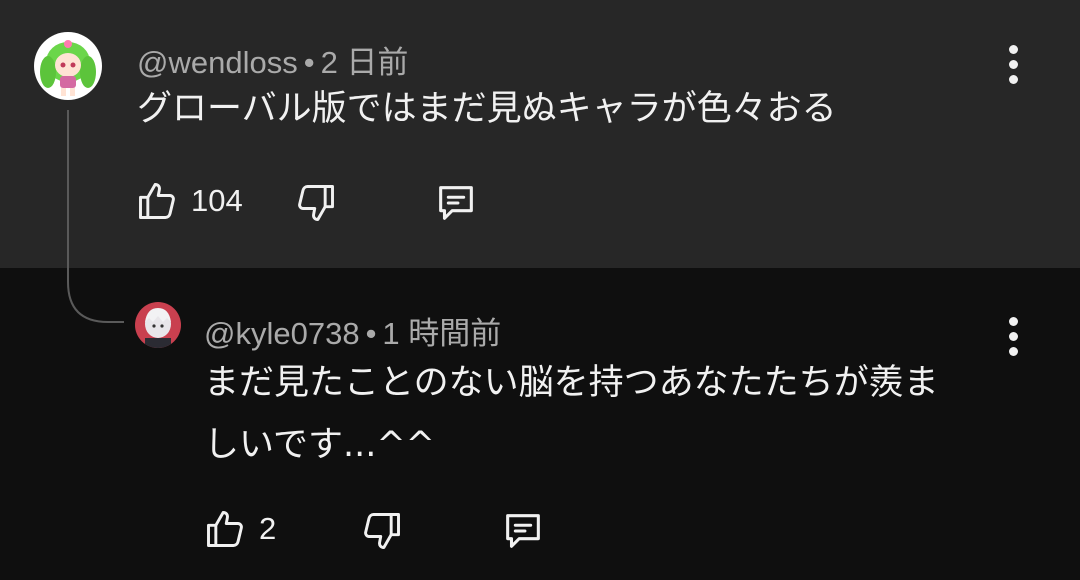 The height and width of the screenshot is (580, 1080). Describe the element at coordinates (158, 325) in the screenshot. I see `reply-avatar` at that location.